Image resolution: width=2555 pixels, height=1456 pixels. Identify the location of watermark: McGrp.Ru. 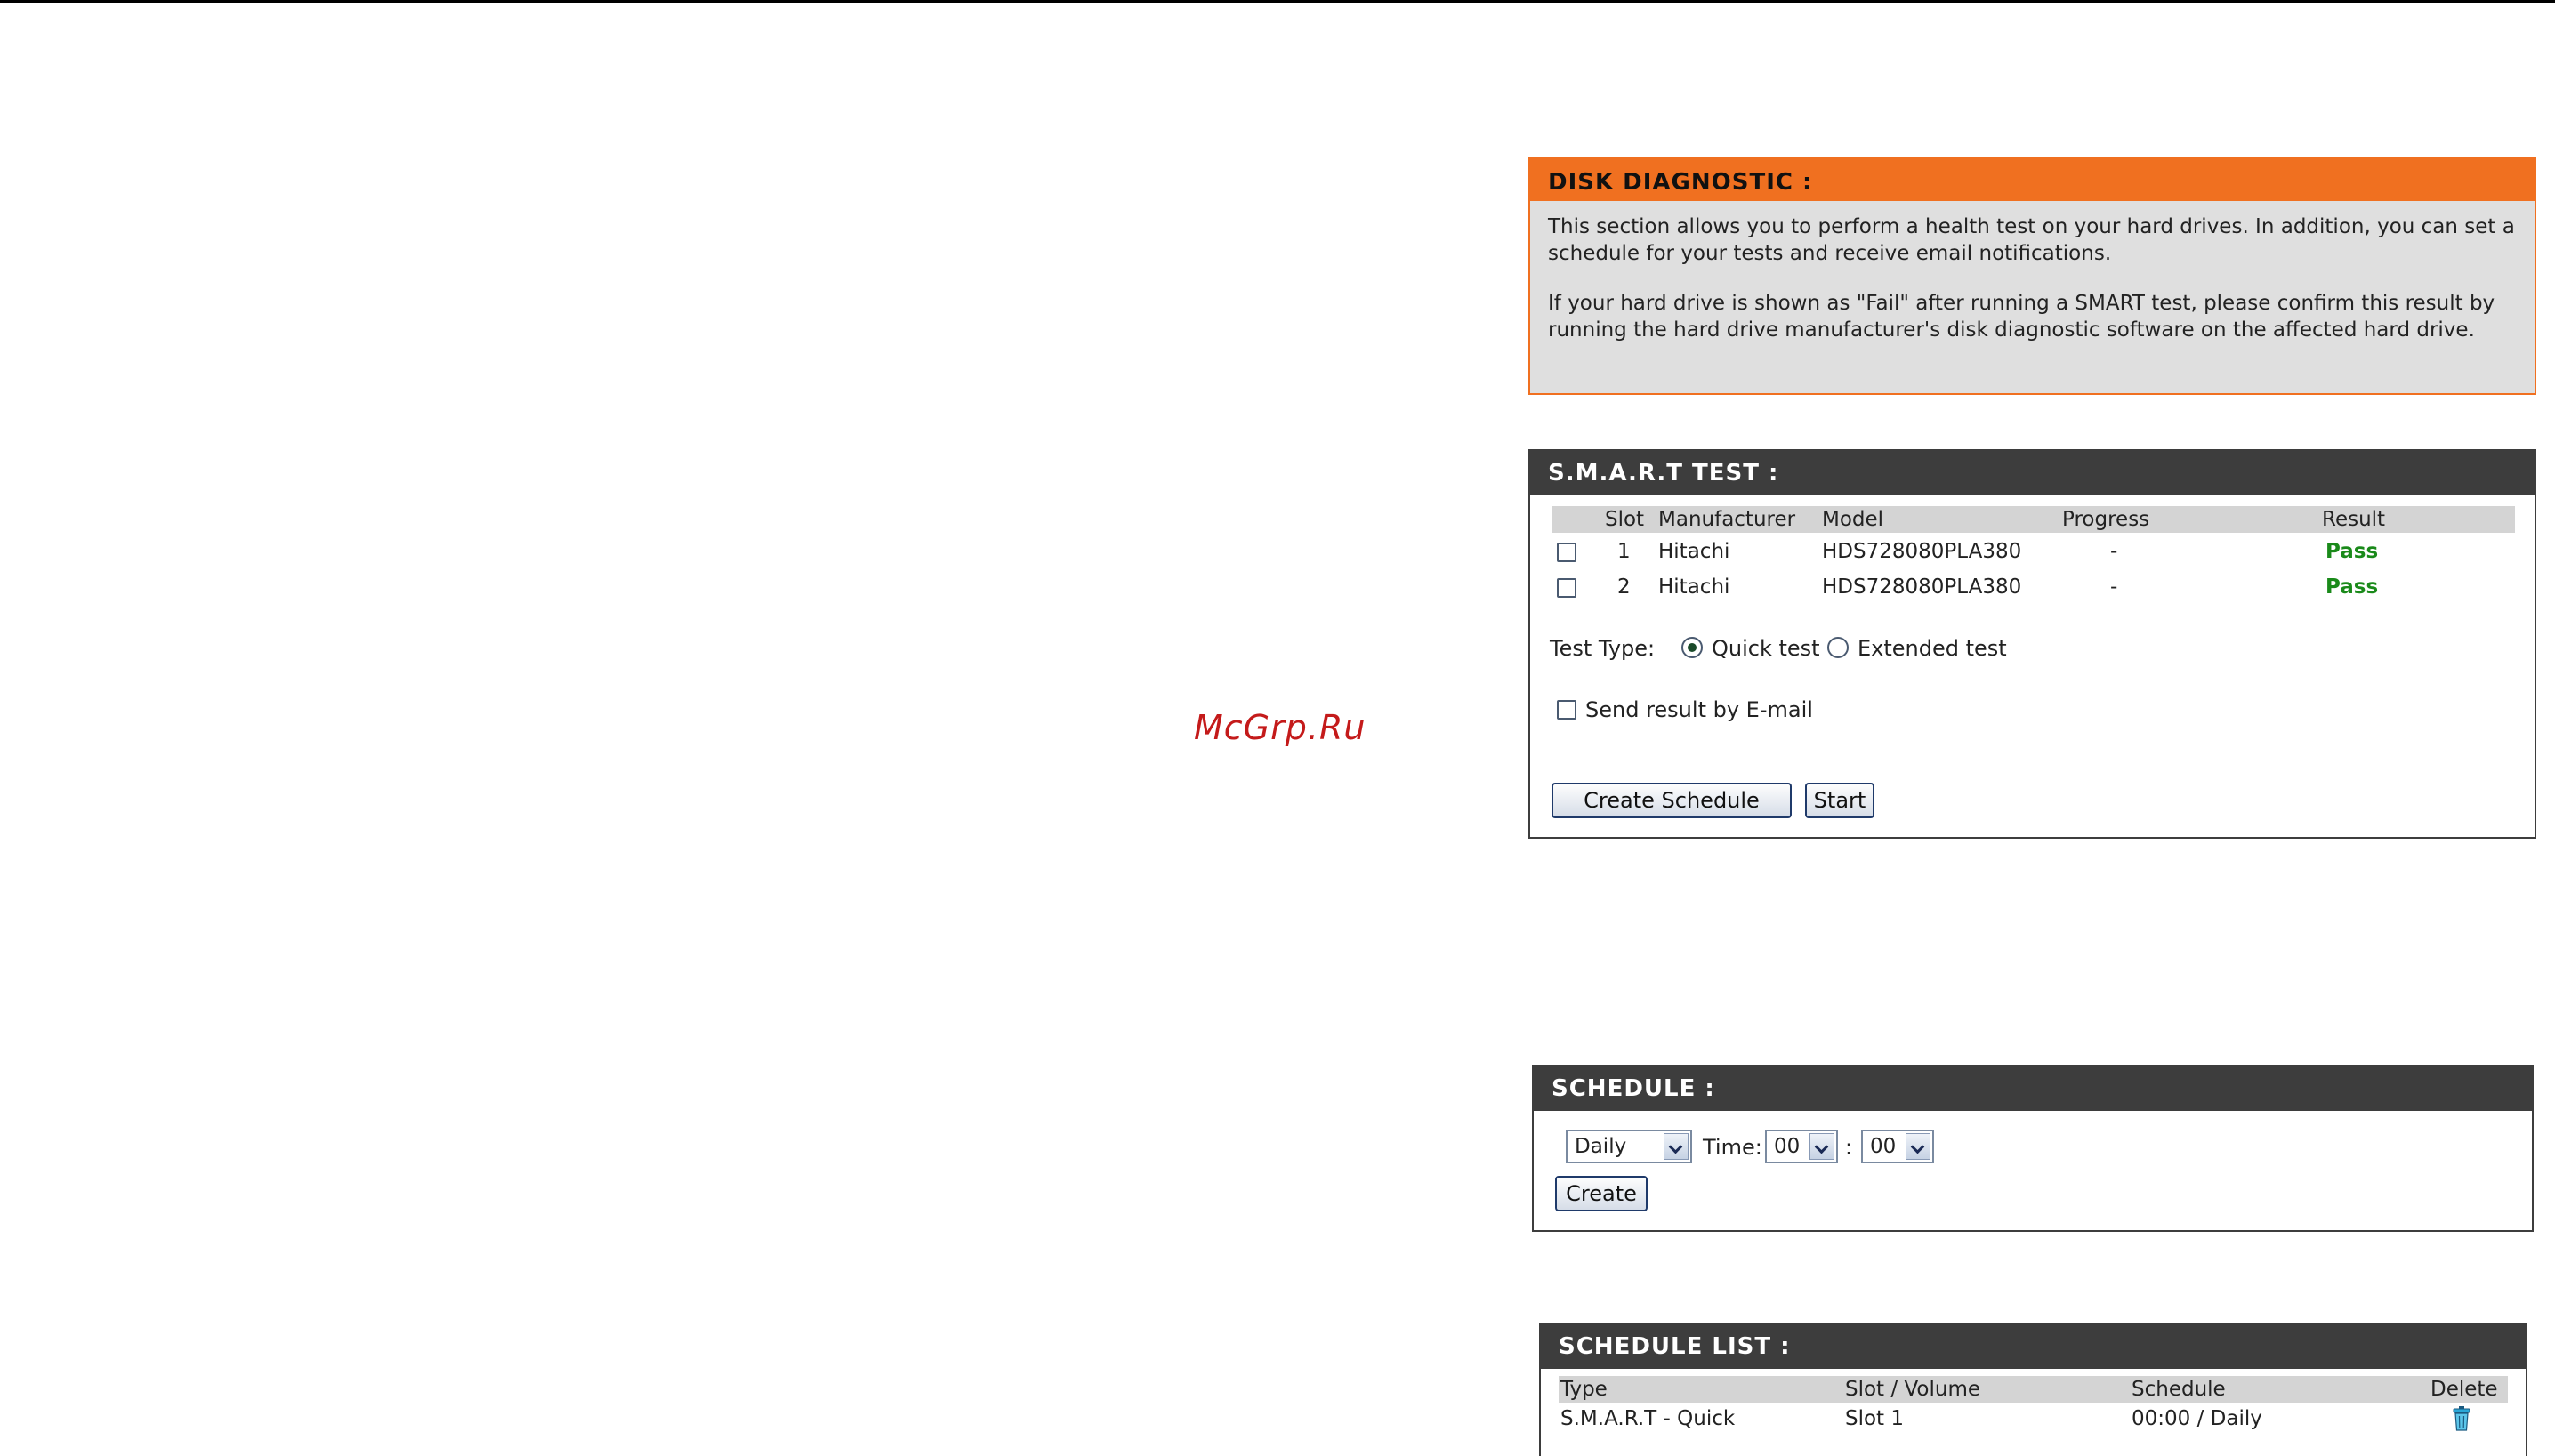
(1280, 727).